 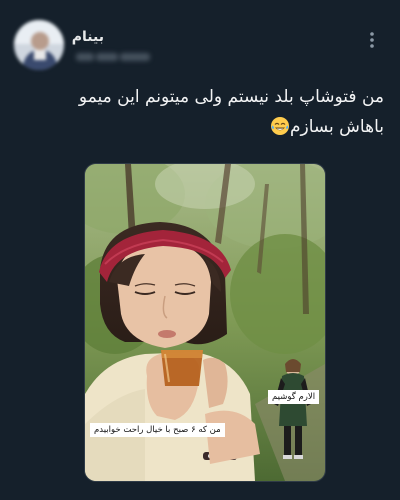 What do you see at coordinates (157, 430) in the screenshot?
I see `meme-caption-me: من که ۶ صبح با خیال راحت خوابیدم` at bounding box center [157, 430].